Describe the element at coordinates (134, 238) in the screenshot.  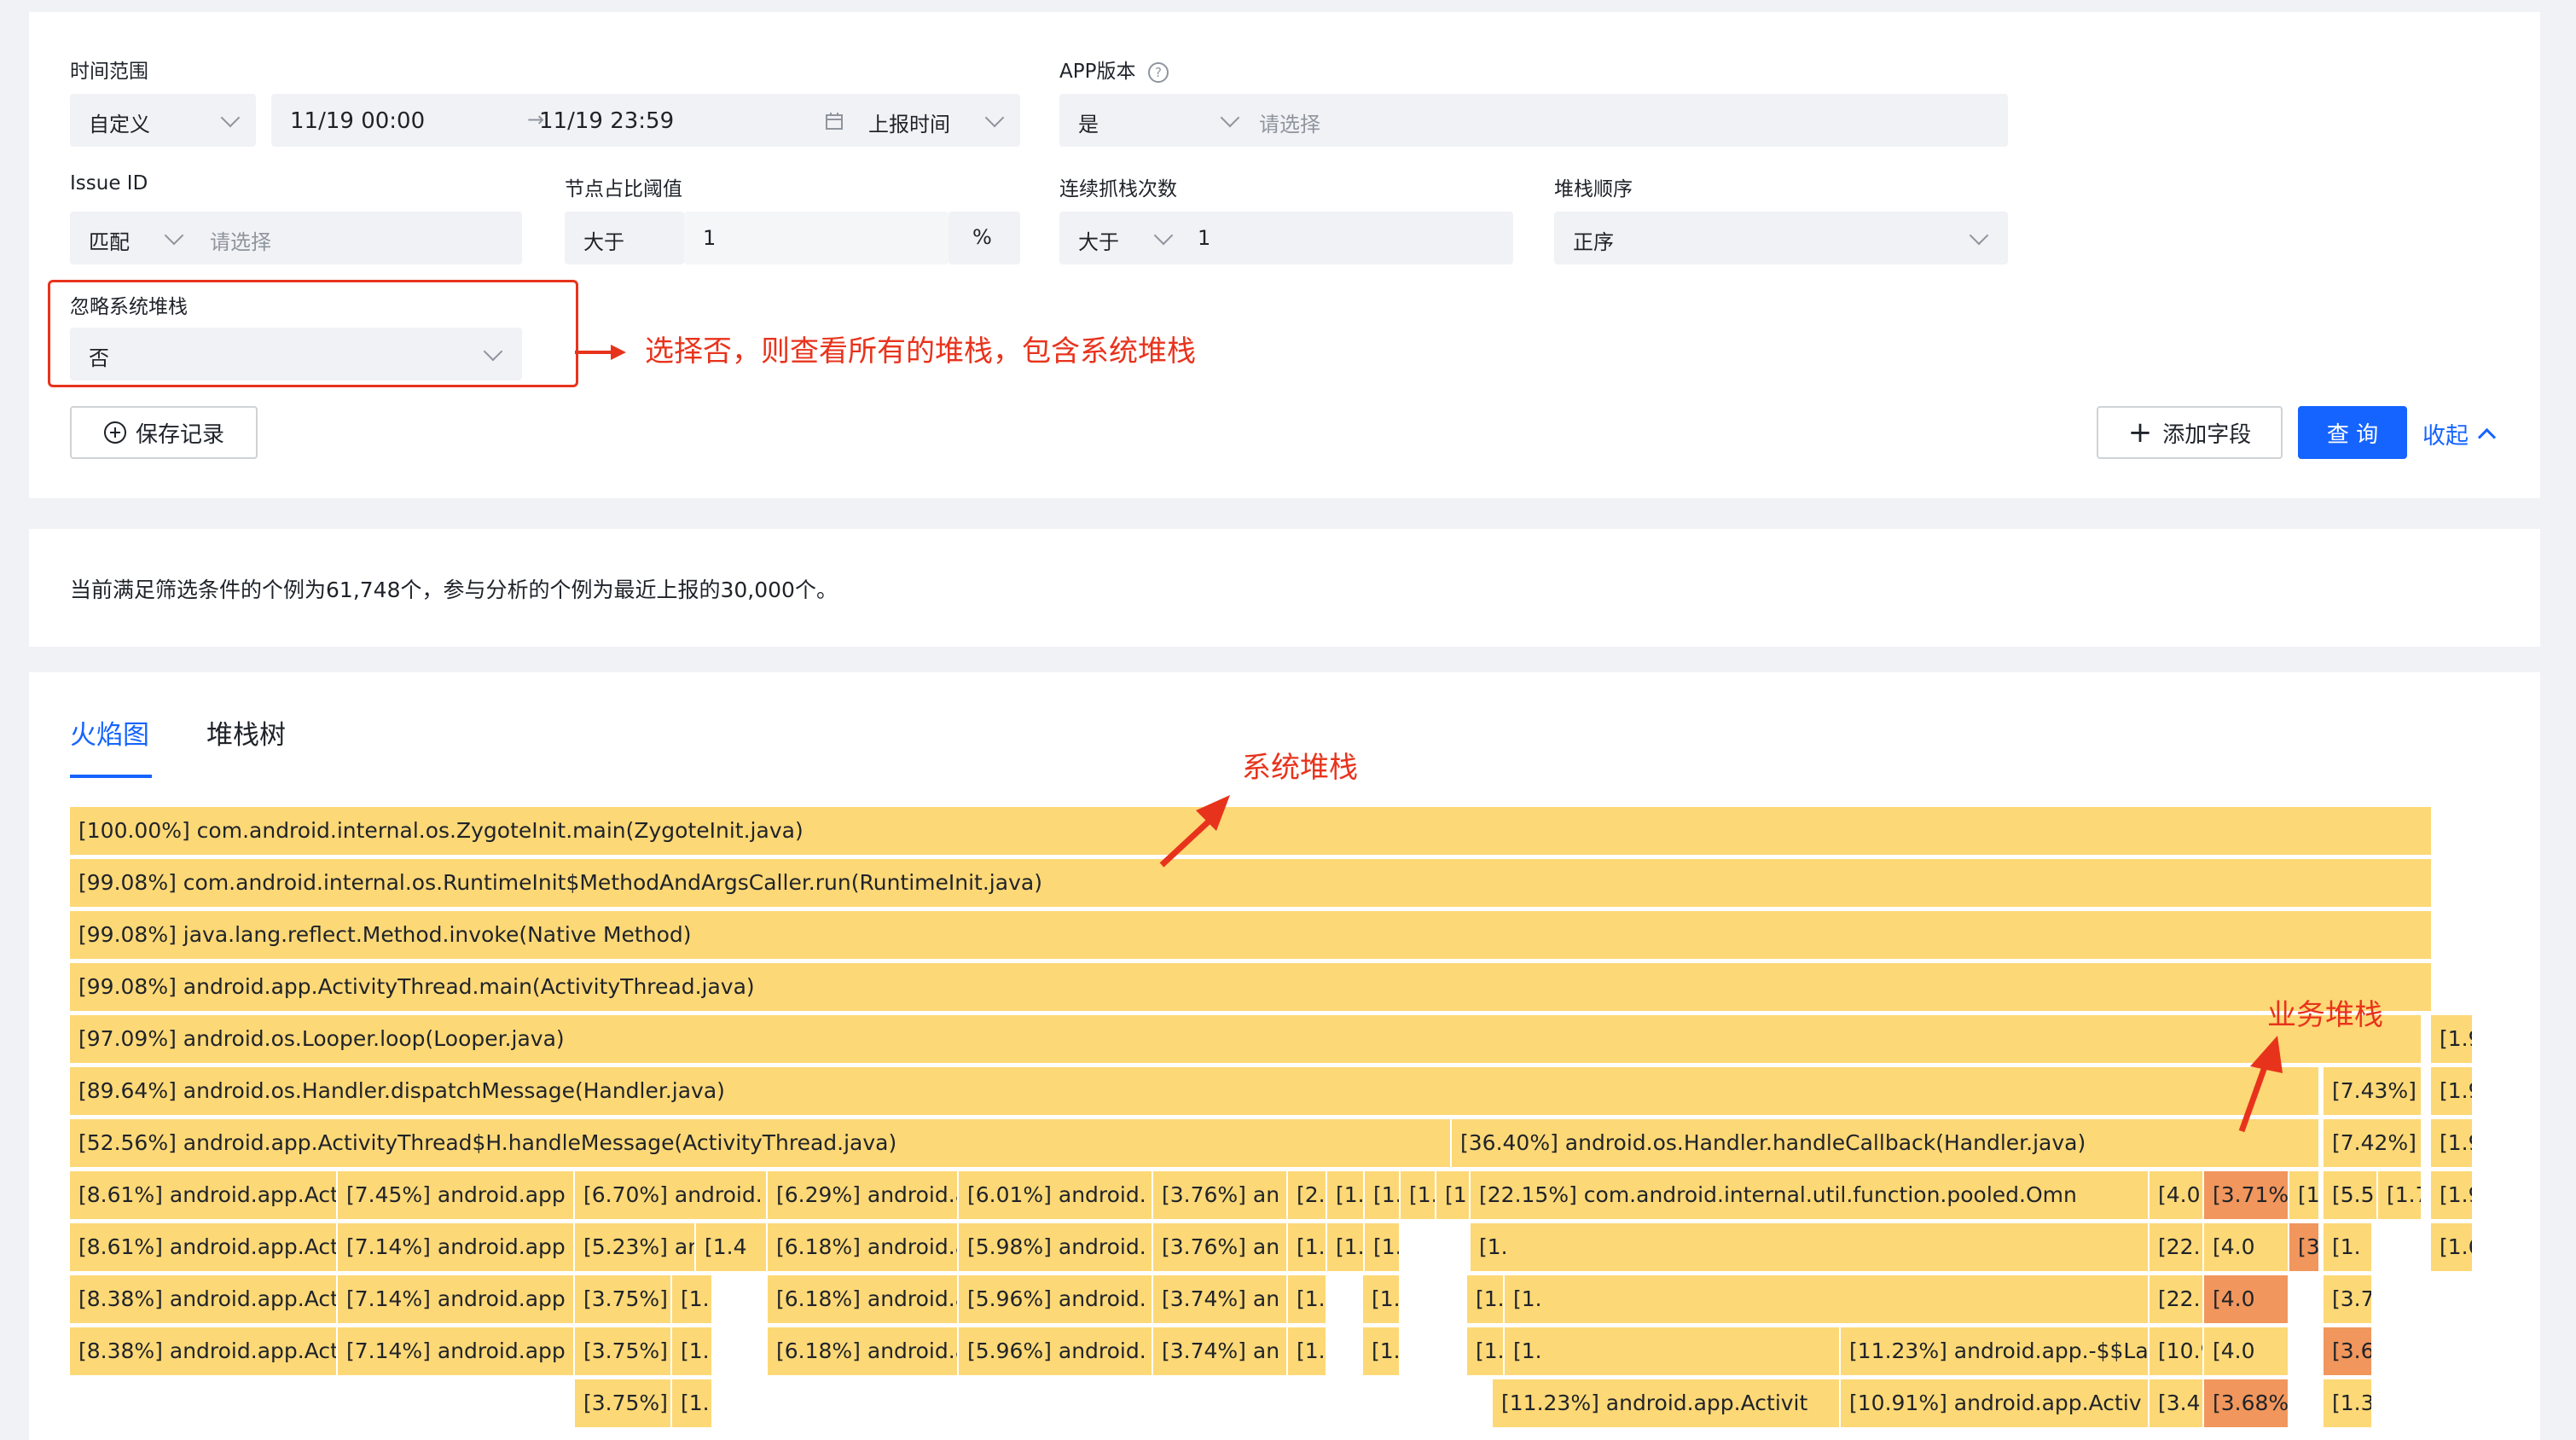
I see `issue-id-mode-select: 匹配` at that location.